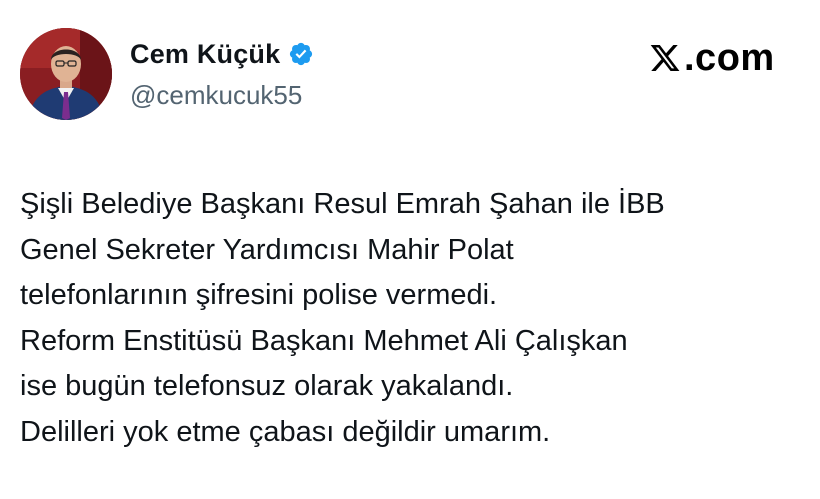 The width and height of the screenshot is (820, 499). What do you see at coordinates (267, 386) in the screenshot?
I see `tweet-line: ise bugün telefonsuz olarak yakalandı.` at bounding box center [267, 386].